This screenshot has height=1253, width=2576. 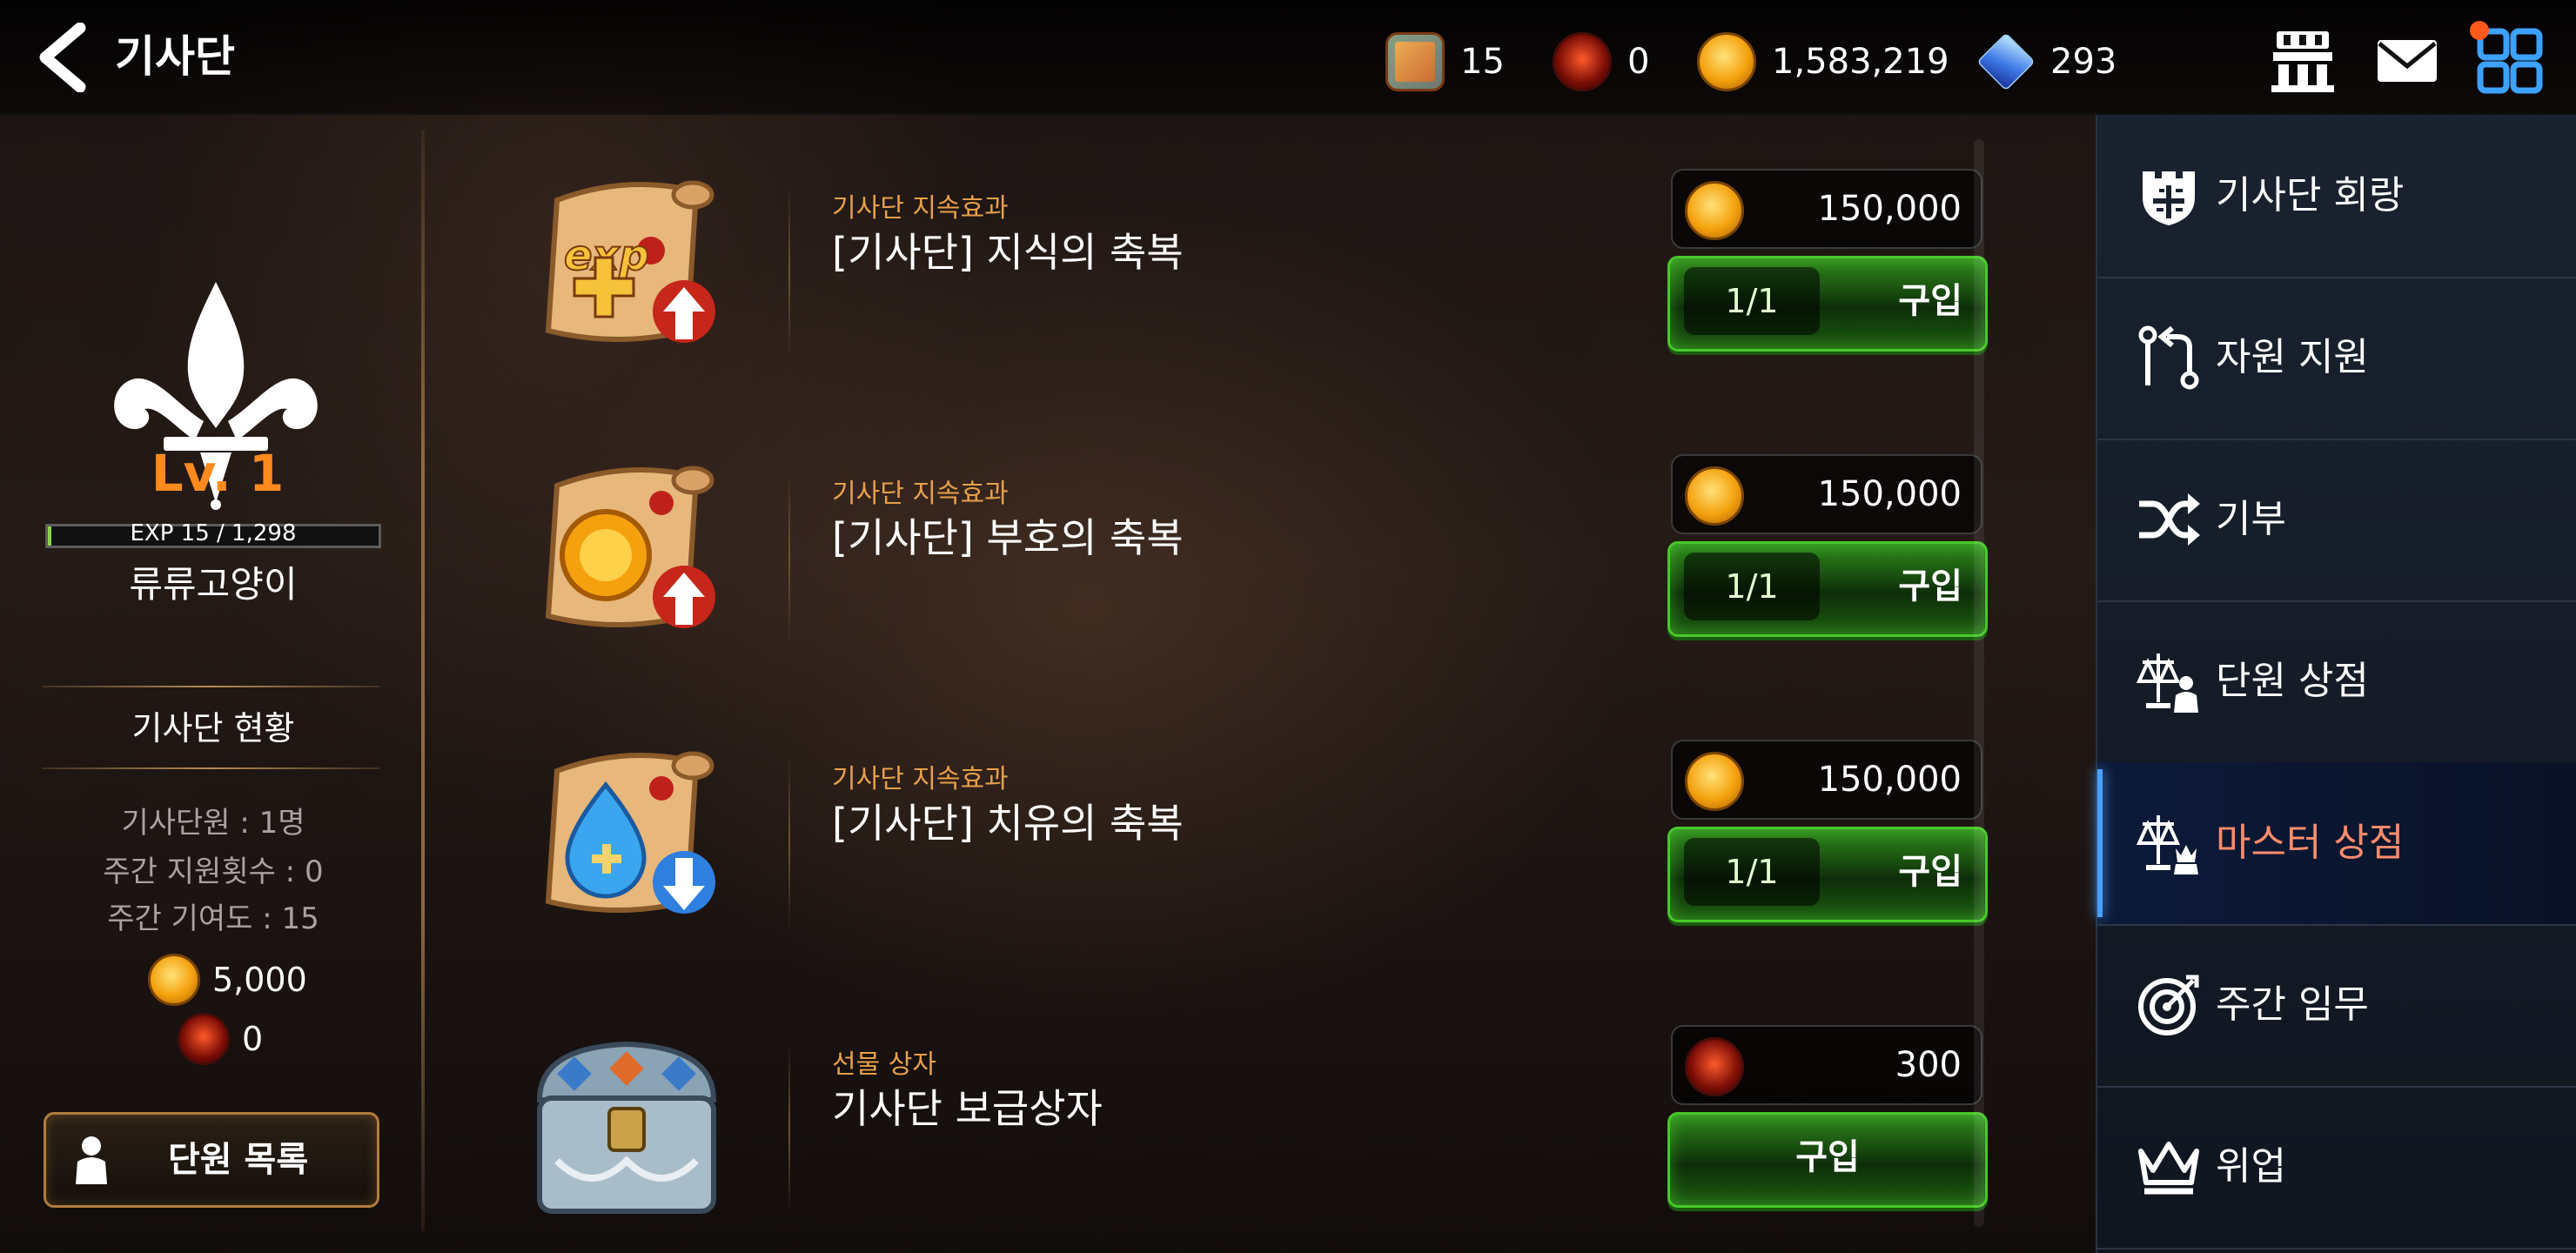 What do you see at coordinates (423, 681) in the screenshot?
I see `vertical-divider` at bounding box center [423, 681].